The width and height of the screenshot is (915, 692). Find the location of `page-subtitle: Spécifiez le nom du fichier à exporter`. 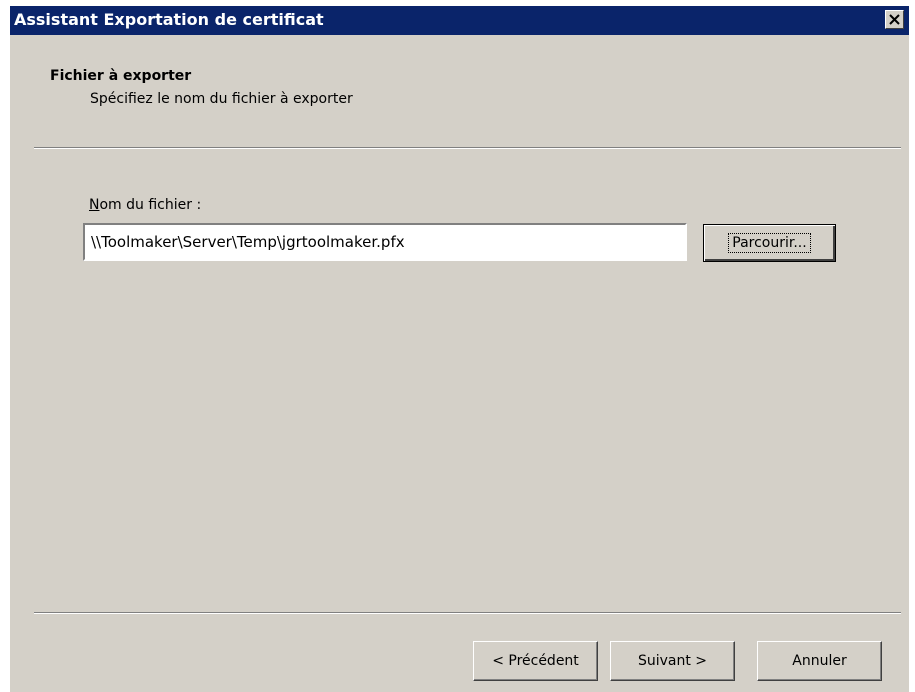

page-subtitle: Spécifiez le nom du fichier à exporter is located at coordinates (221, 99).